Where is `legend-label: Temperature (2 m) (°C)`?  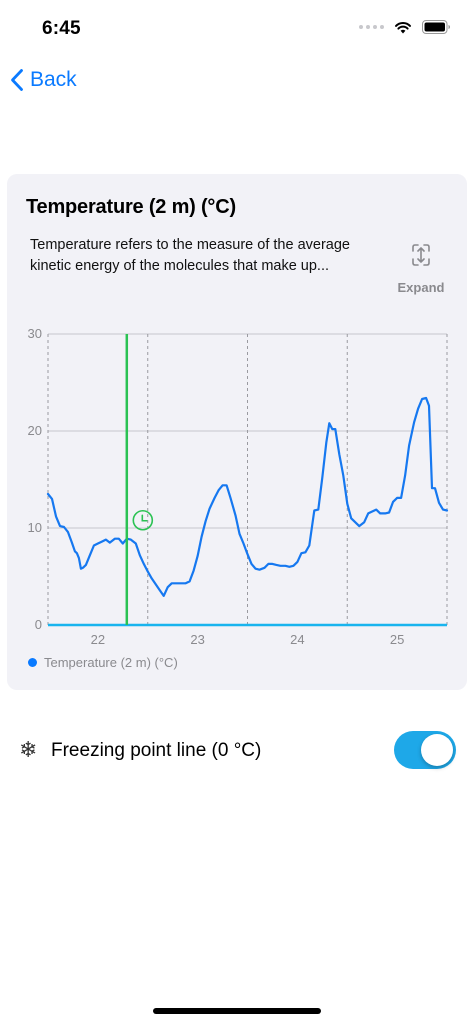
legend-label: Temperature (2 m) (°C) is located at coordinates (111, 662).